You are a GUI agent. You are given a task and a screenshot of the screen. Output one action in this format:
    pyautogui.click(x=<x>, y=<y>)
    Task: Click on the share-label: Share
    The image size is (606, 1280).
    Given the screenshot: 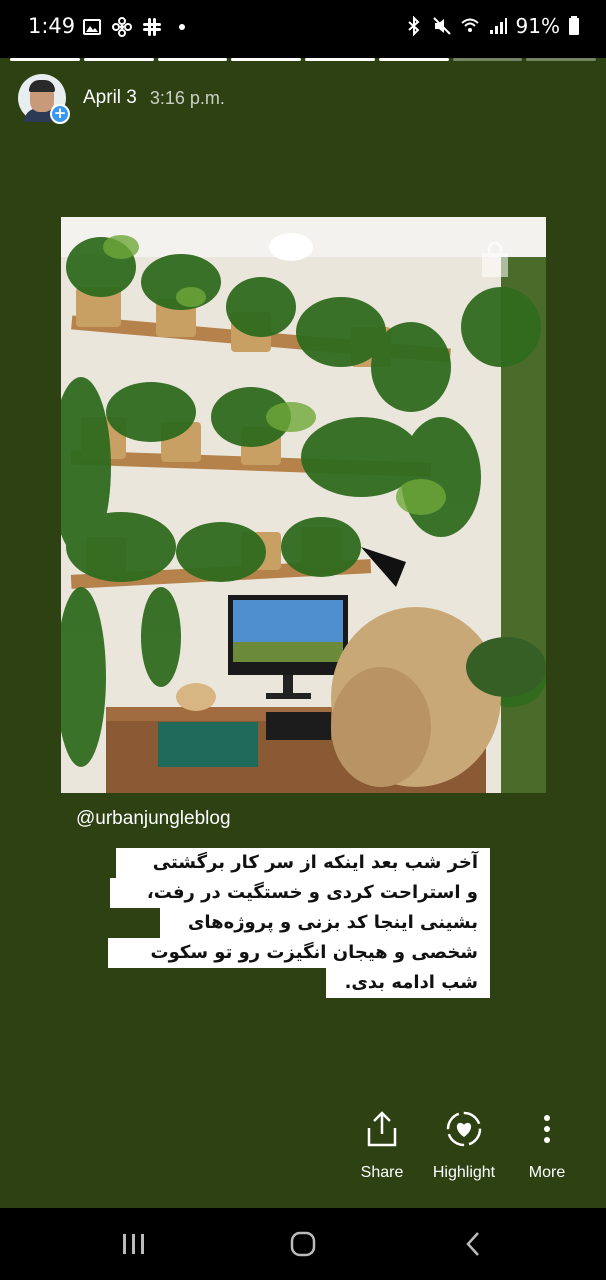 What is the action you would take?
    pyautogui.click(x=382, y=1172)
    